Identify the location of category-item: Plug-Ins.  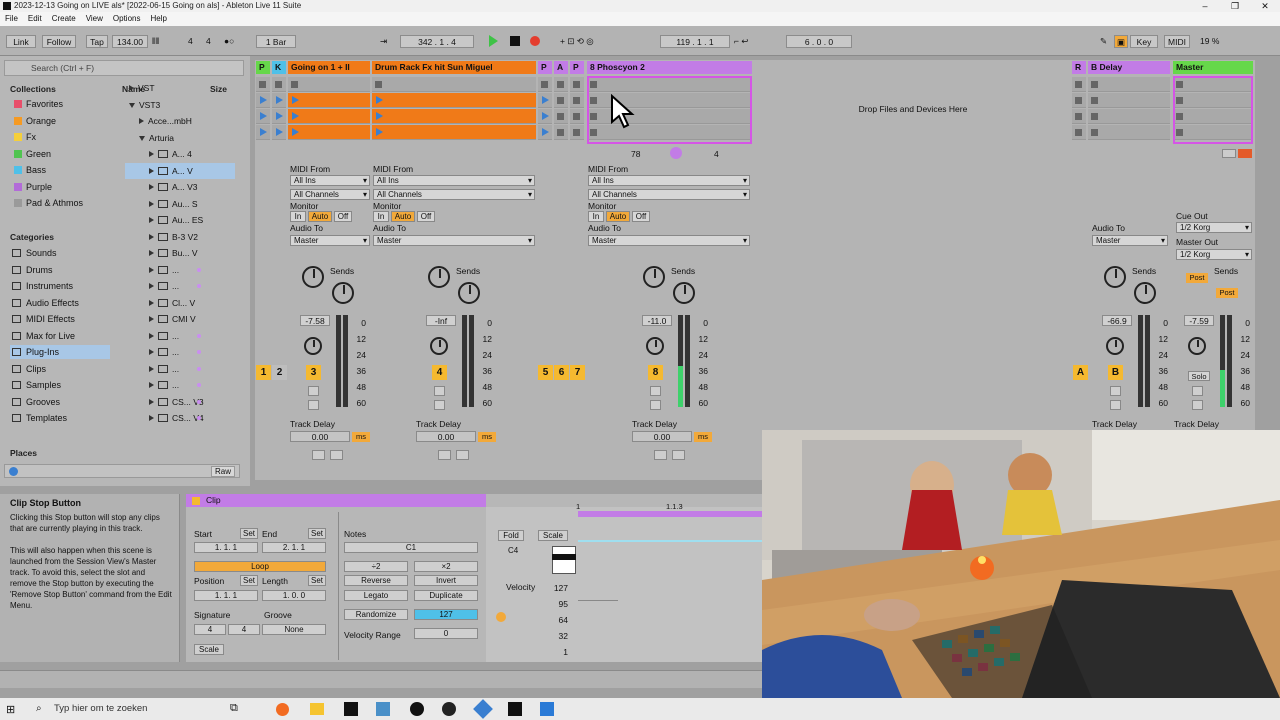
(60, 352).